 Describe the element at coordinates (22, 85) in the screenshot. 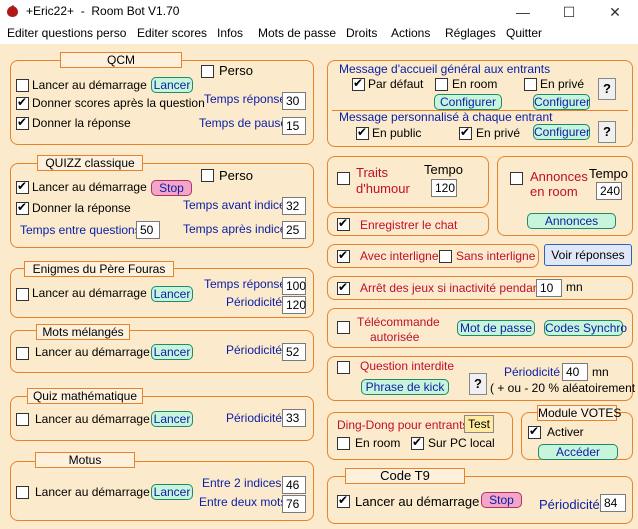

I see `qcm-launch-start-checkbox` at that location.